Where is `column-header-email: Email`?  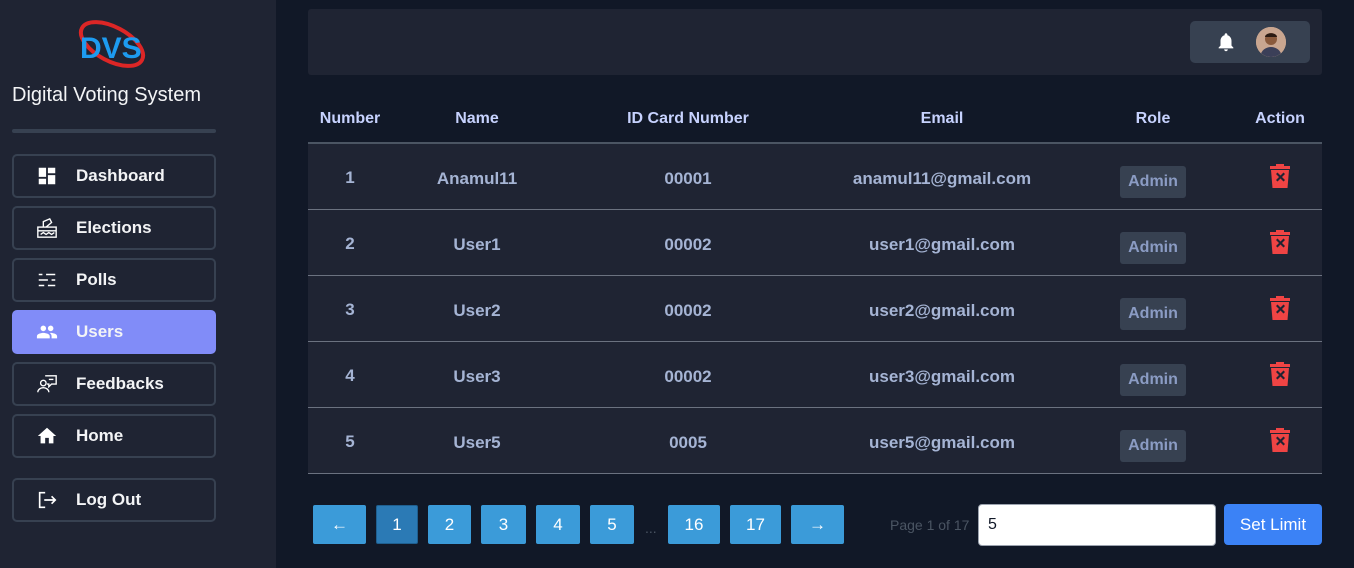 column-header-email: Email is located at coordinates (942, 118).